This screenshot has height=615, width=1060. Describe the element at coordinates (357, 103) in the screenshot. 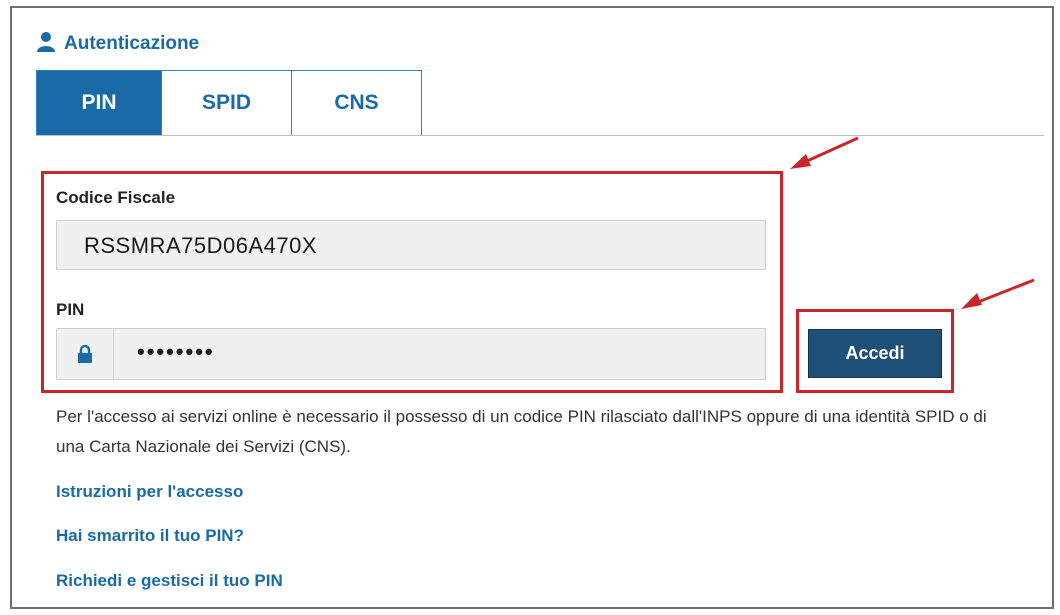

I see `tab-cns: CNS` at that location.